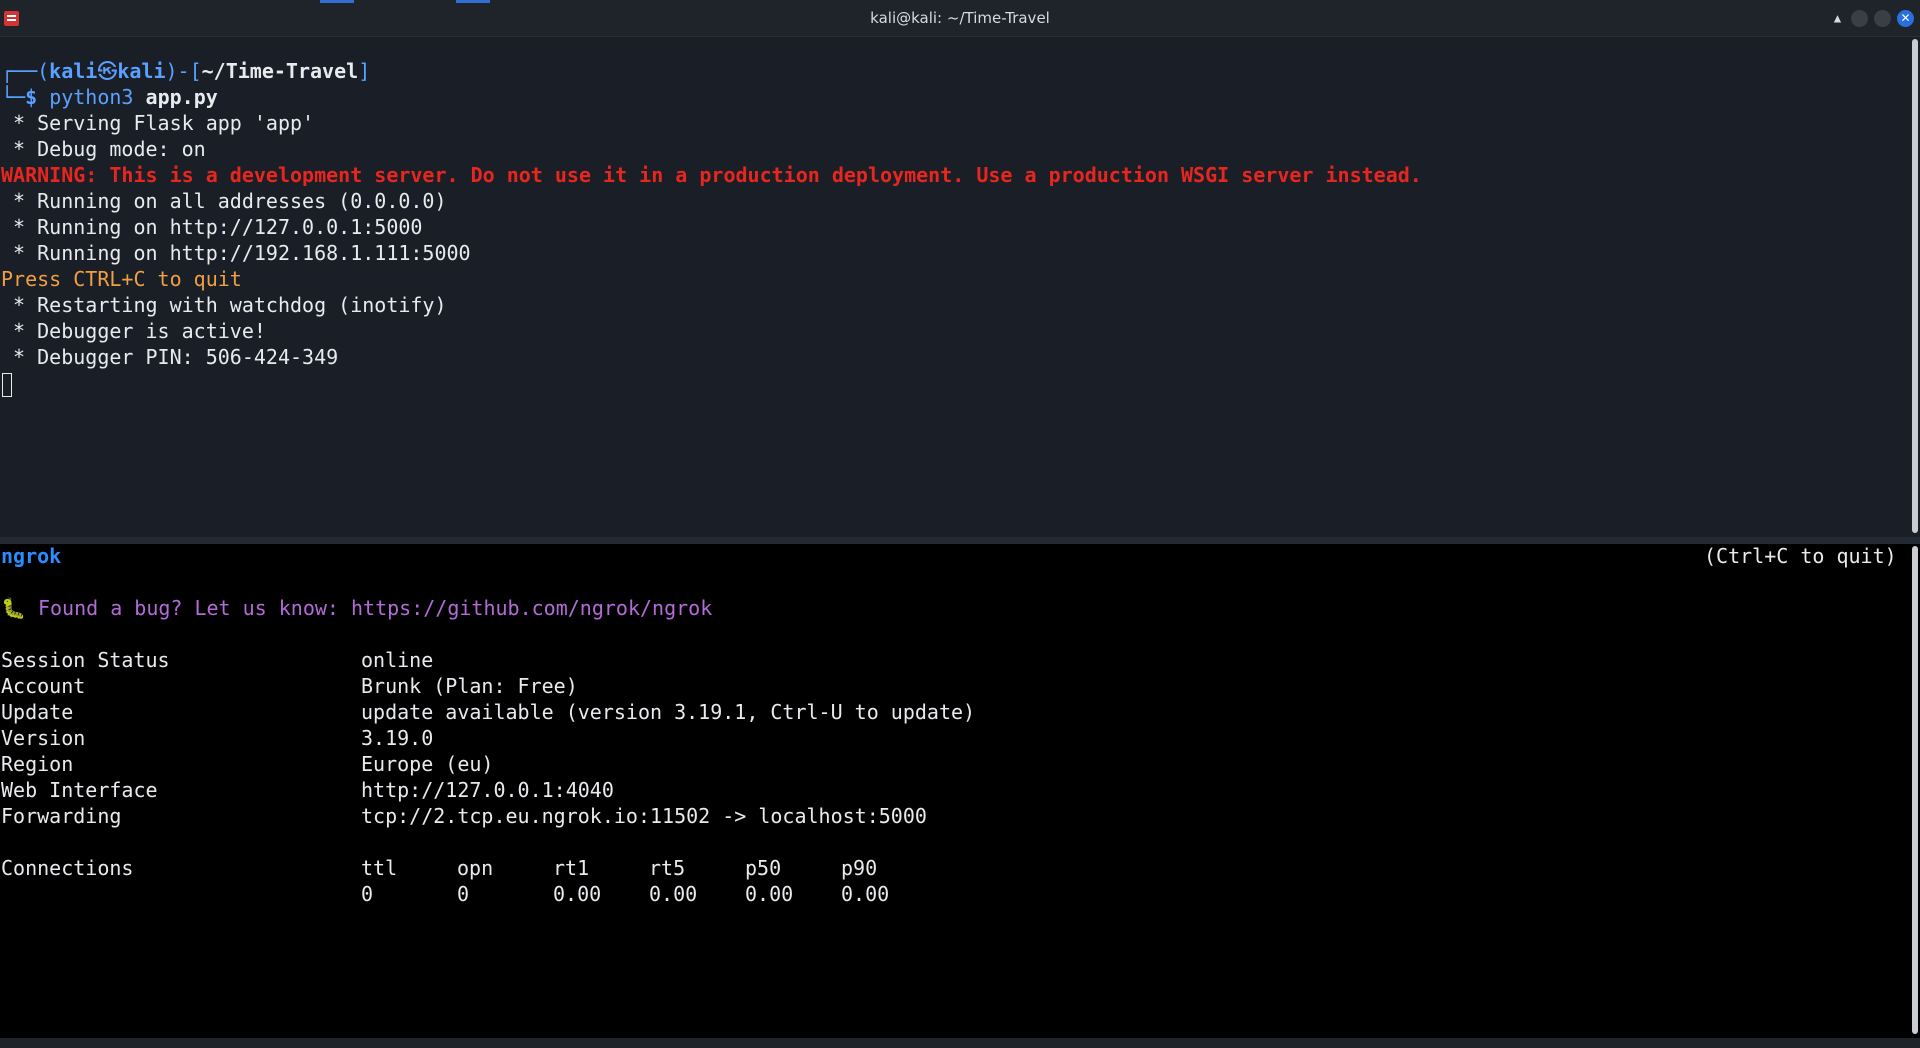 Image resolution: width=1920 pixels, height=1048 pixels. I want to click on row-label: Forwarding, so click(61, 816).